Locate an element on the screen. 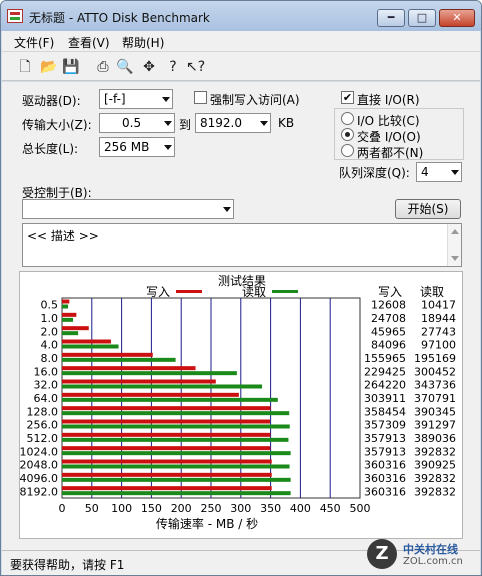  direct-io-label: 直接 I/O(R) is located at coordinates (388, 100).